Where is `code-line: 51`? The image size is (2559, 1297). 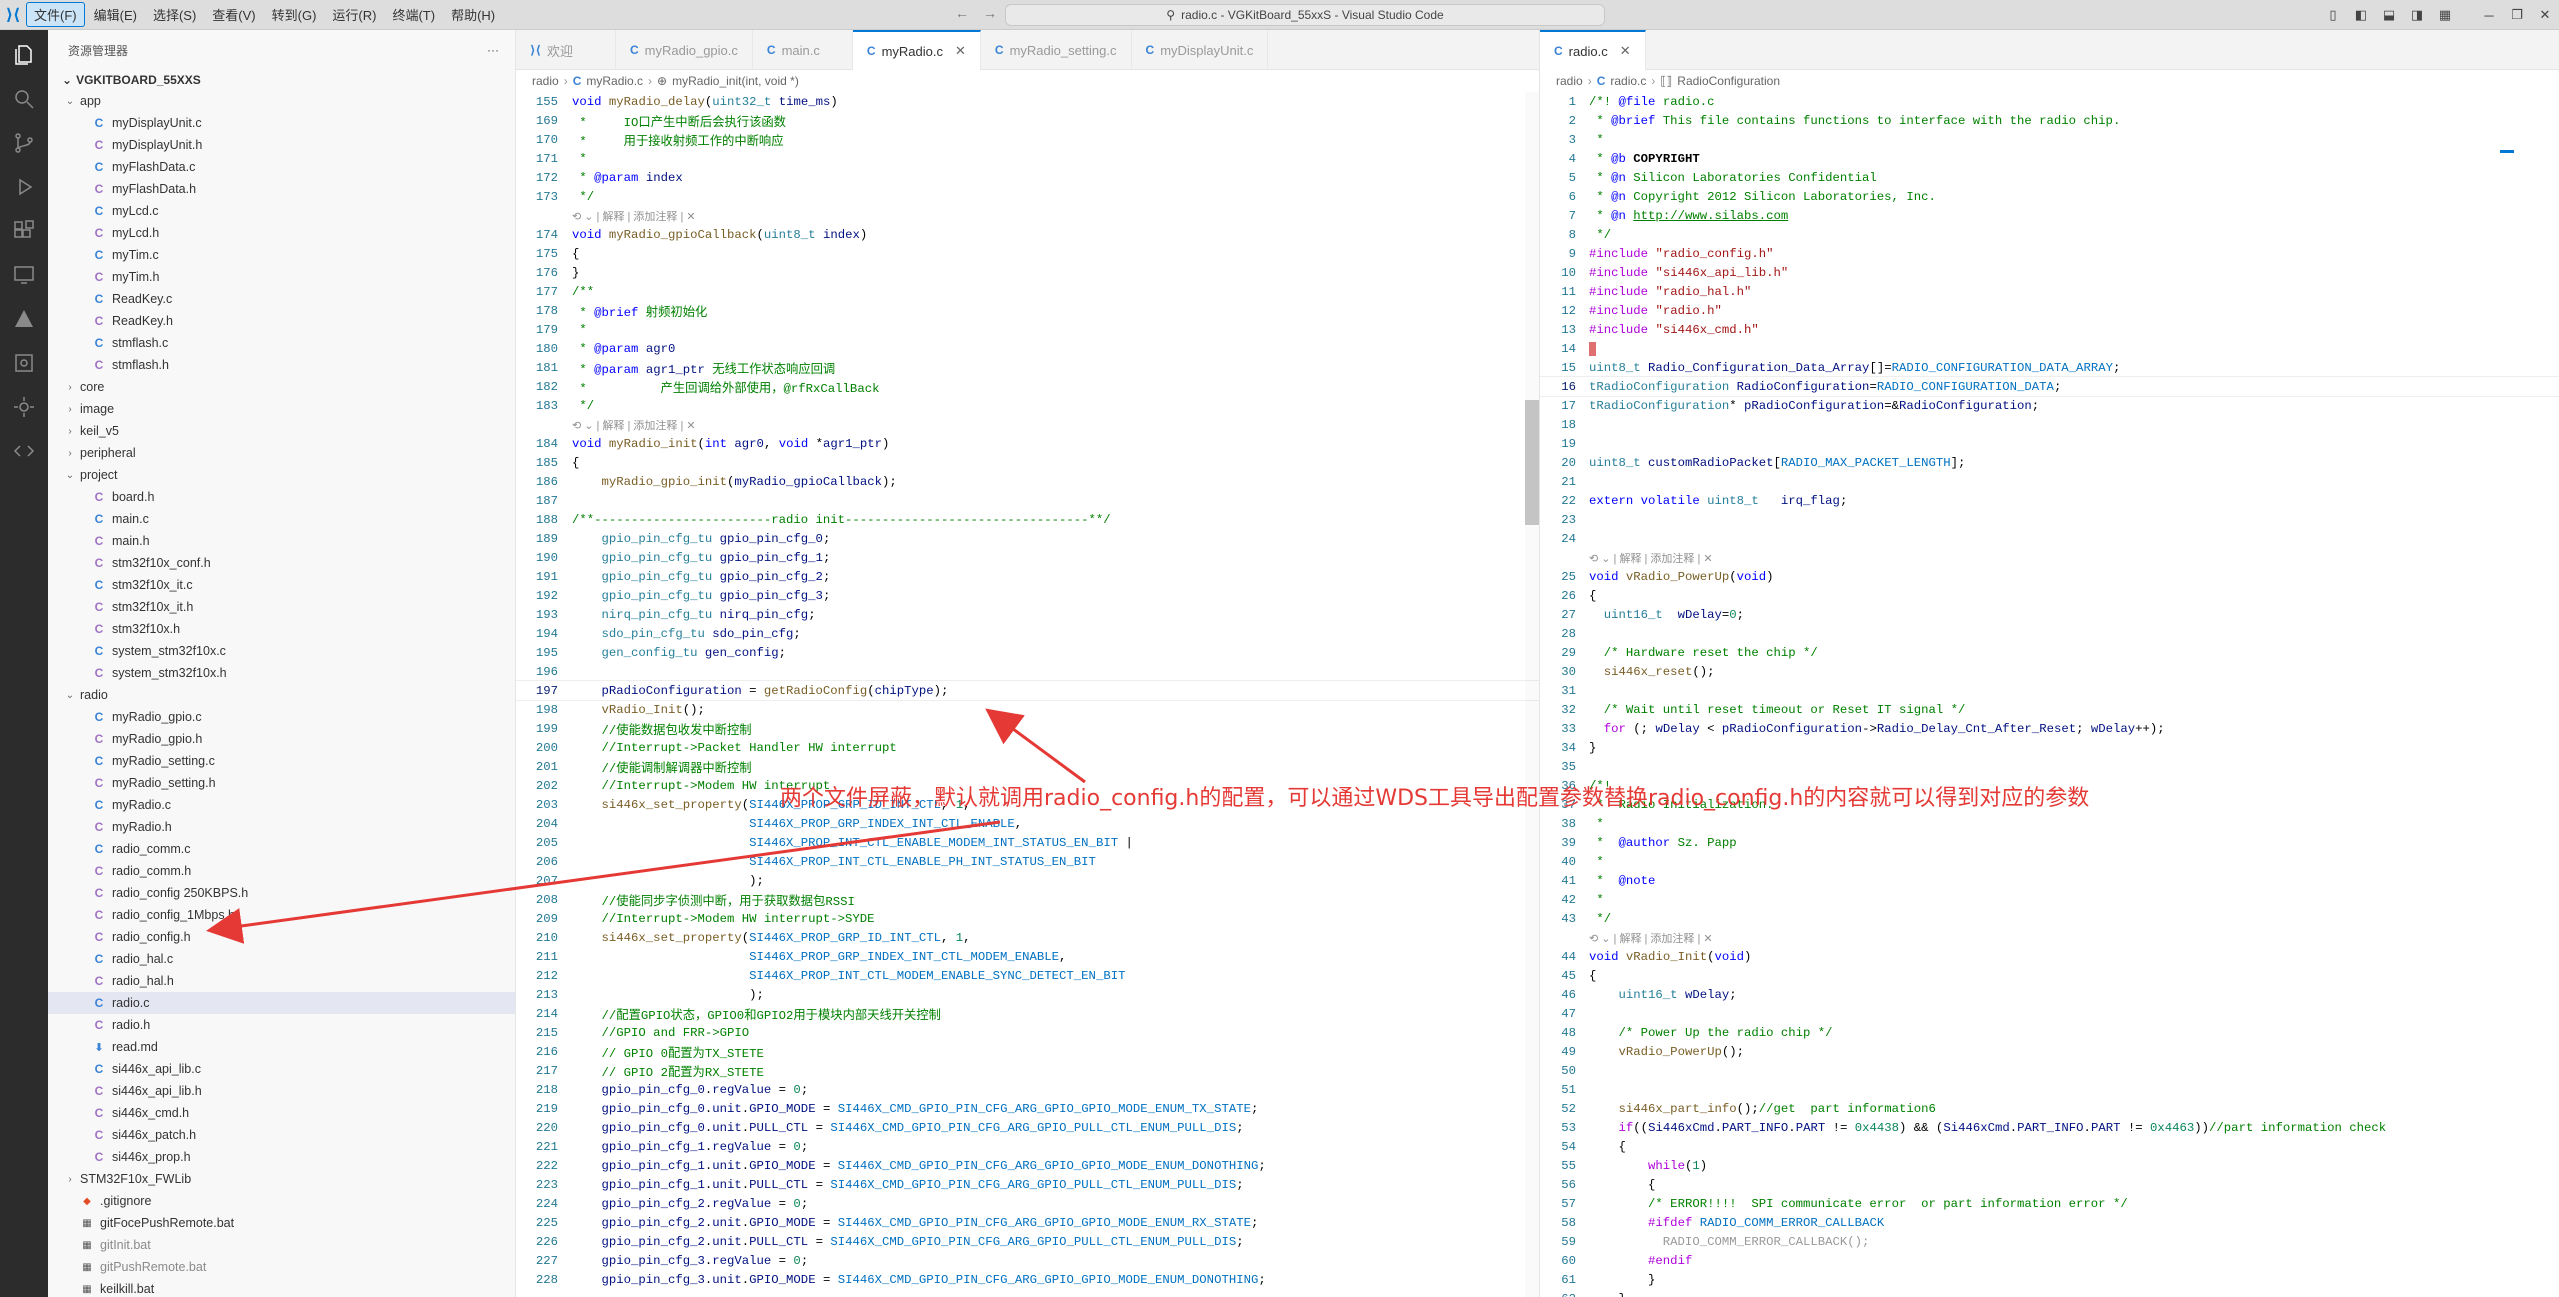 code-line: 51 is located at coordinates (2049, 1089).